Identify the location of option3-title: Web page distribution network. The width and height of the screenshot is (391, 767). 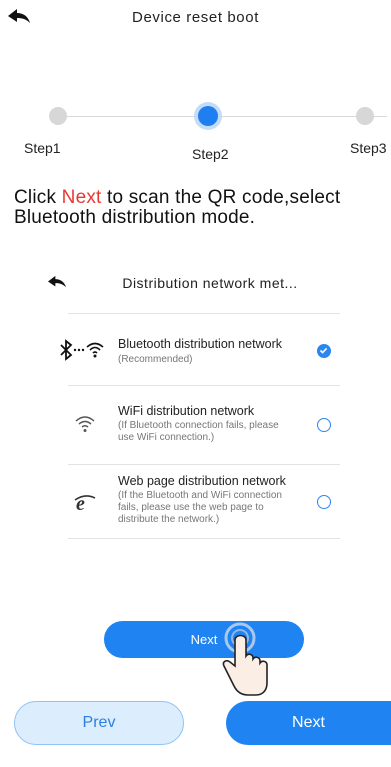
(202, 481).